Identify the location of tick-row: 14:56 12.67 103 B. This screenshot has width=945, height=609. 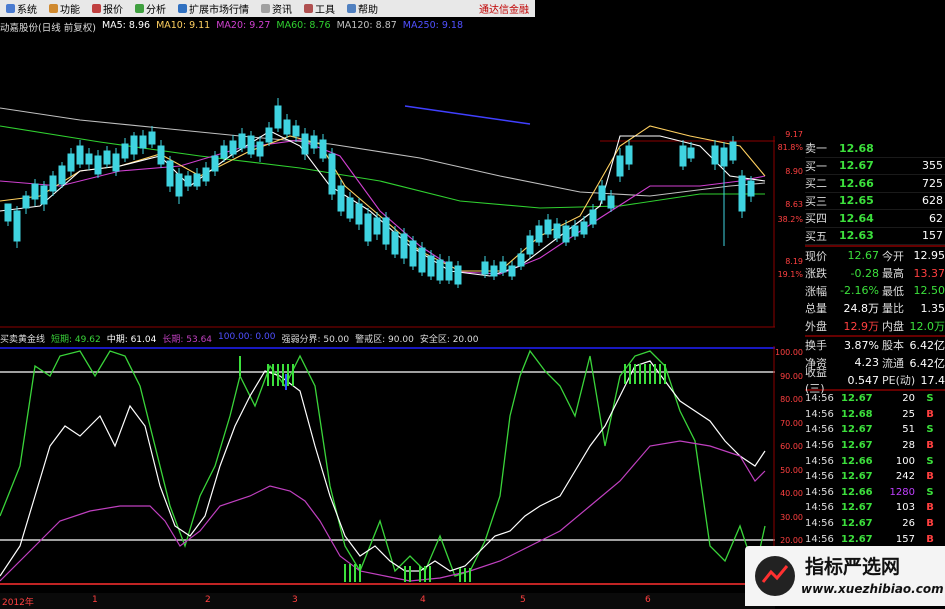
(875, 508).